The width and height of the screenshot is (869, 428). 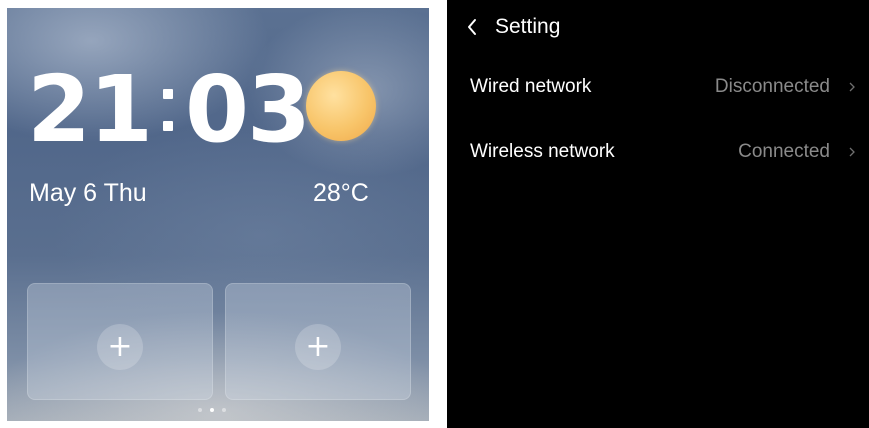 I want to click on widget-card-right: +, so click(x=318, y=341).